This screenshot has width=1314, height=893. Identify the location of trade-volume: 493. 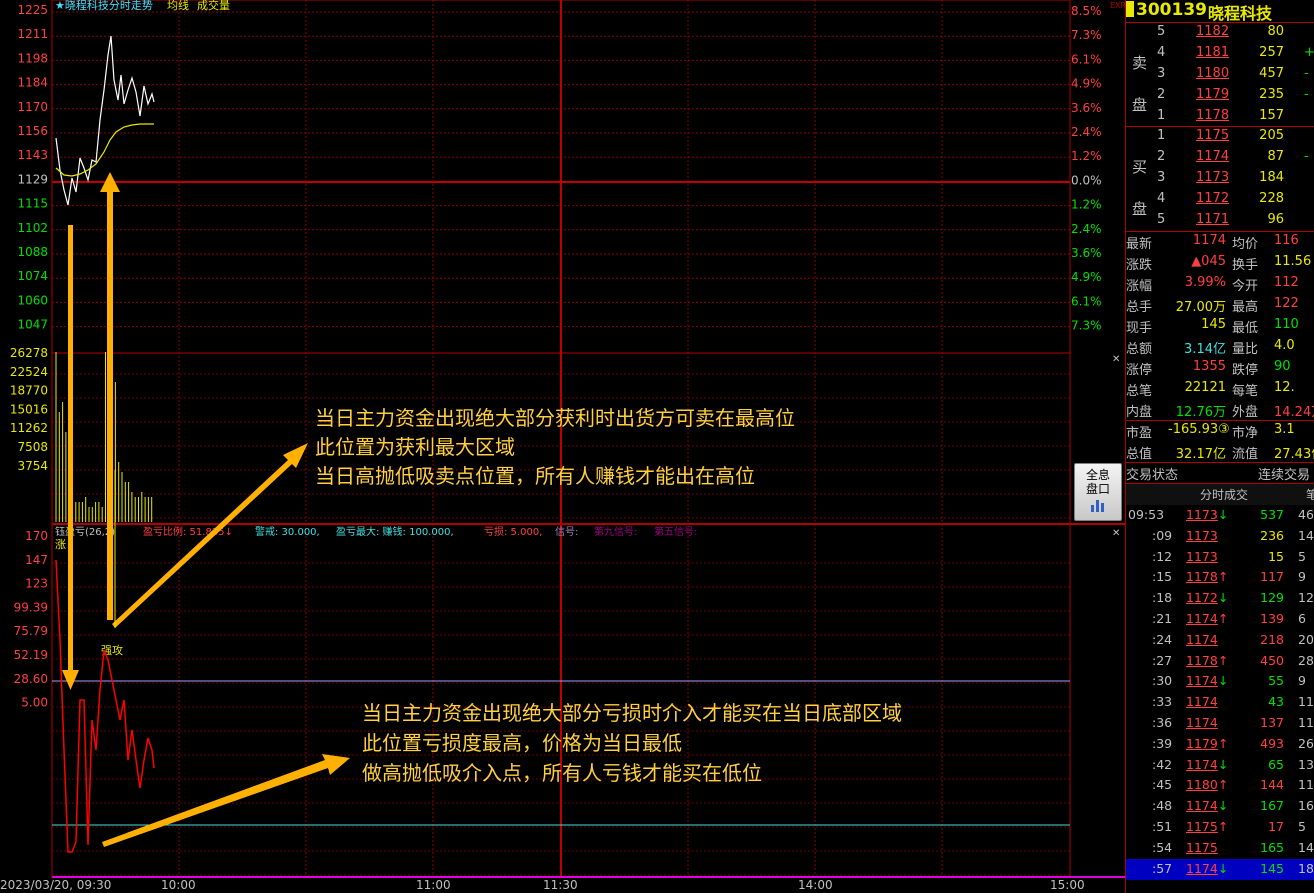
(1272, 743).